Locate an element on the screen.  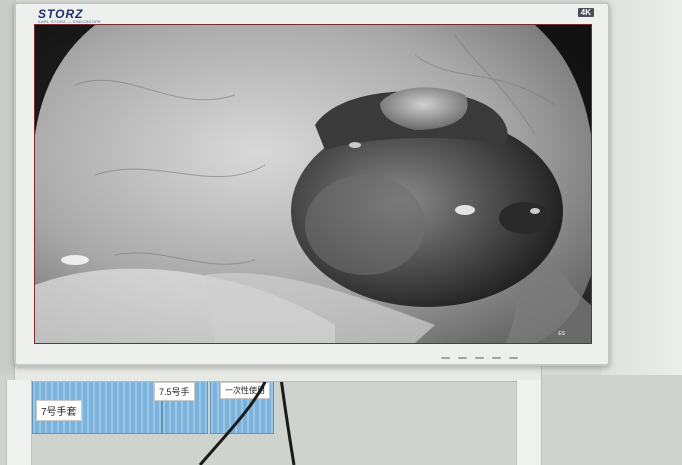
stand-post-right is located at coordinates (529, 422).